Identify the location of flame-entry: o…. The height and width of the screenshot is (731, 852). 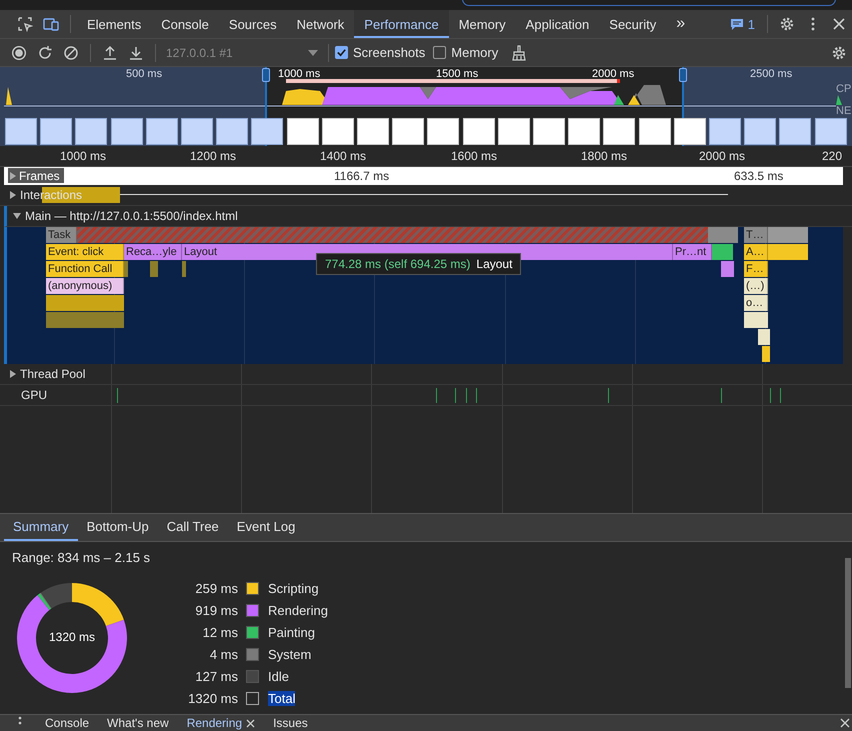
(756, 303).